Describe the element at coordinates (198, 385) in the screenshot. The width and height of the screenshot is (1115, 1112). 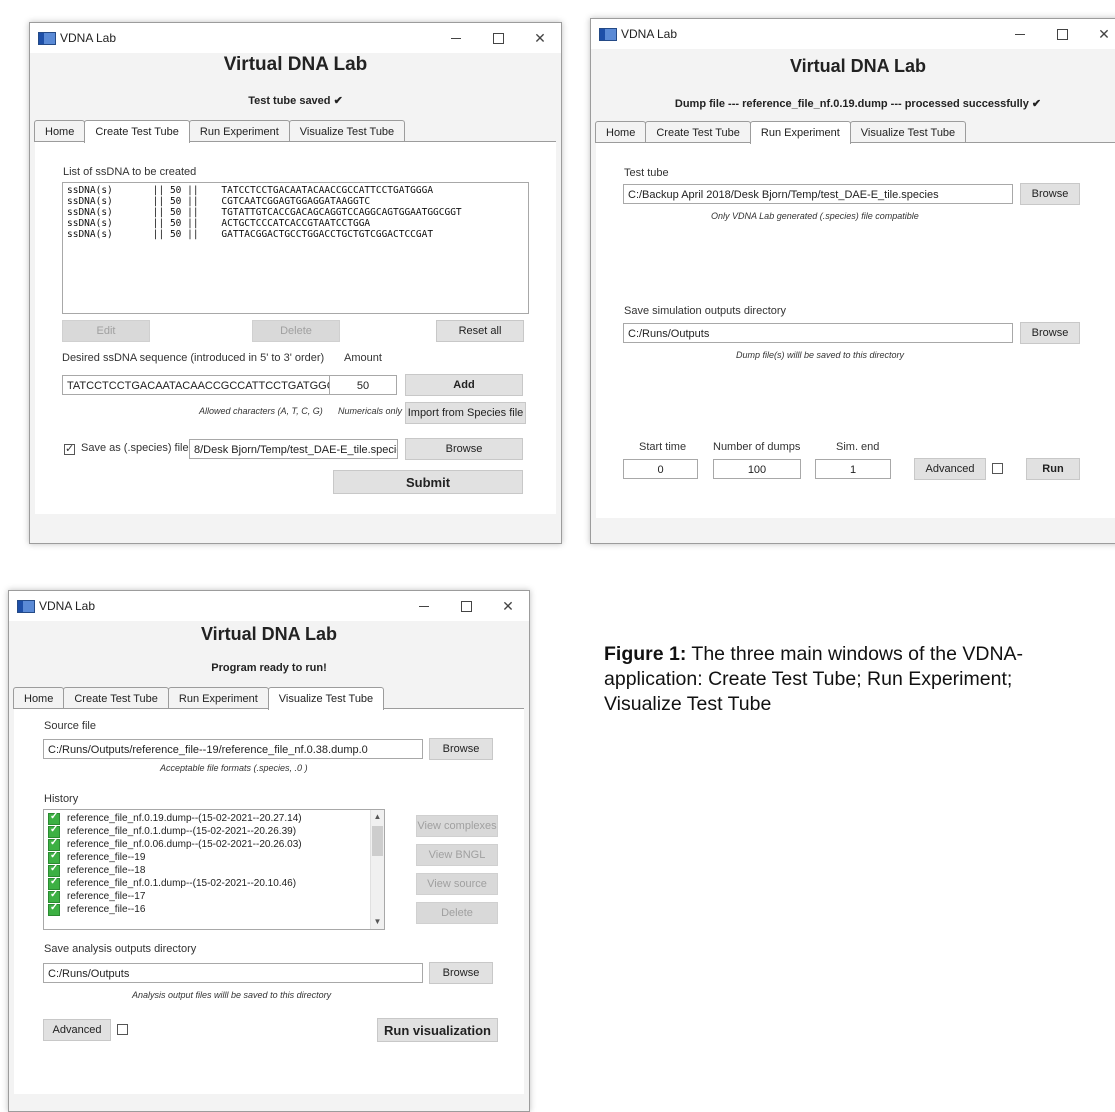
I see `sequence-input: TATCCTCCTGACAATACAACCGCCATTCCTGATGGGA` at that location.